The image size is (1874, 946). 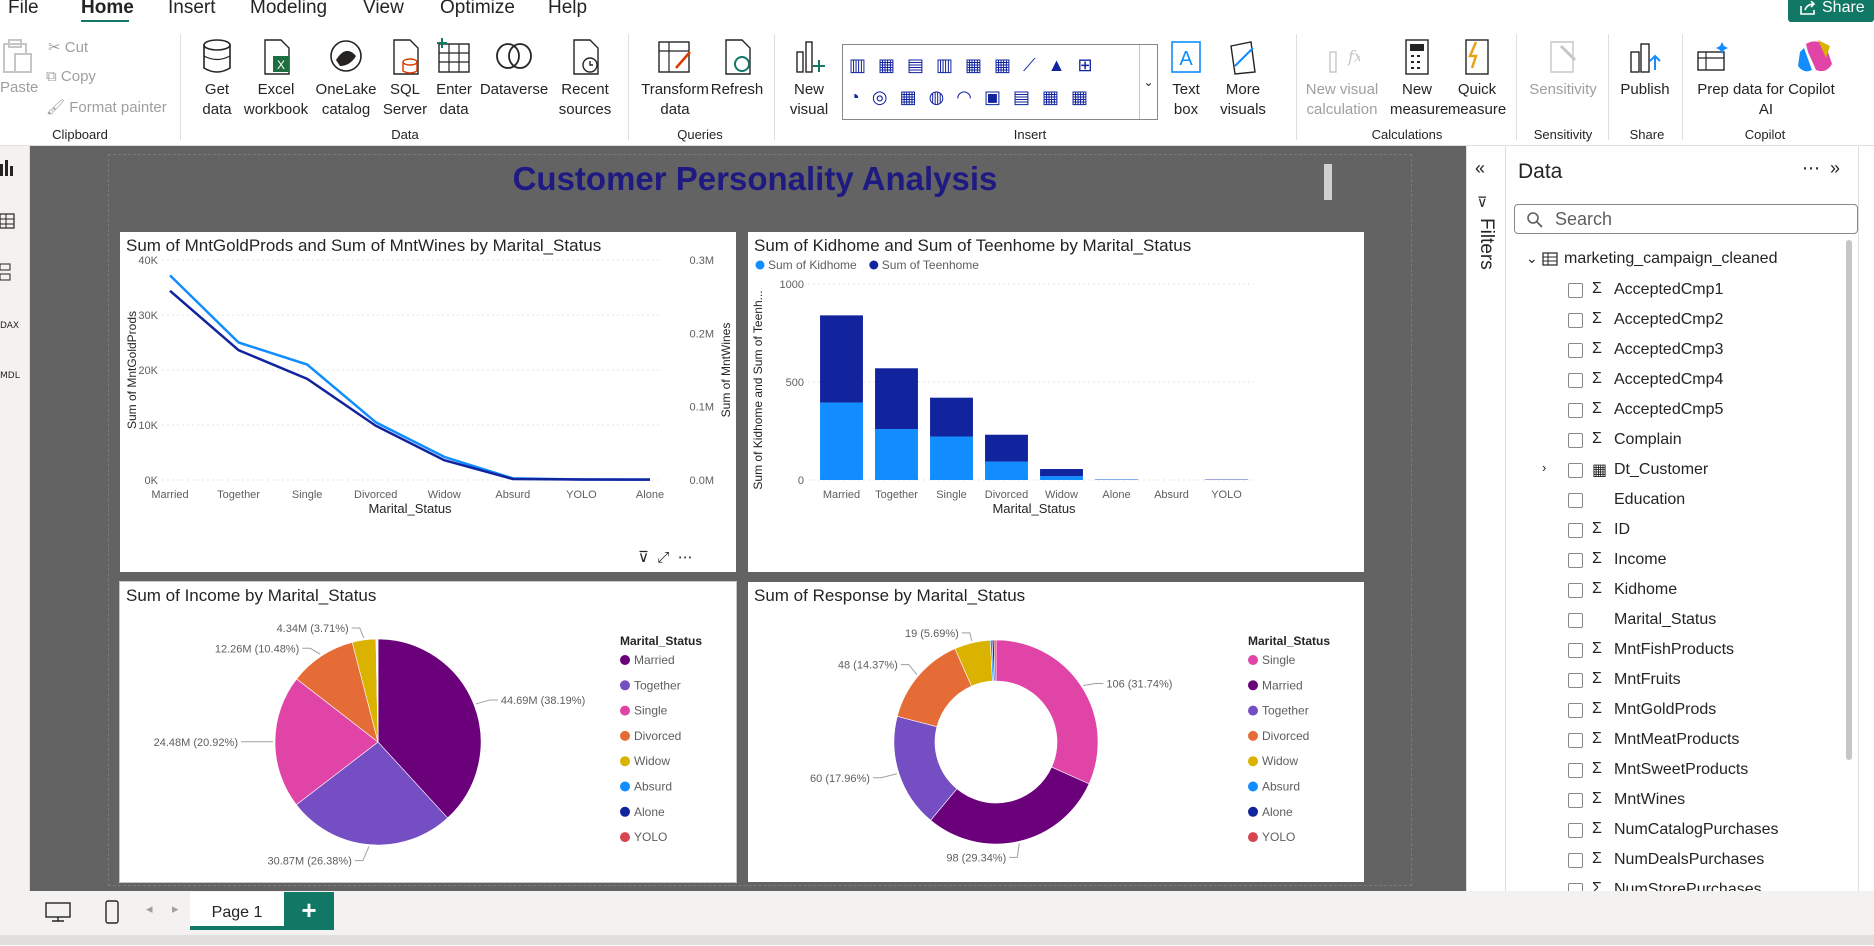 I want to click on gallery-expand-icon: ⌄, so click(x=1148, y=82).